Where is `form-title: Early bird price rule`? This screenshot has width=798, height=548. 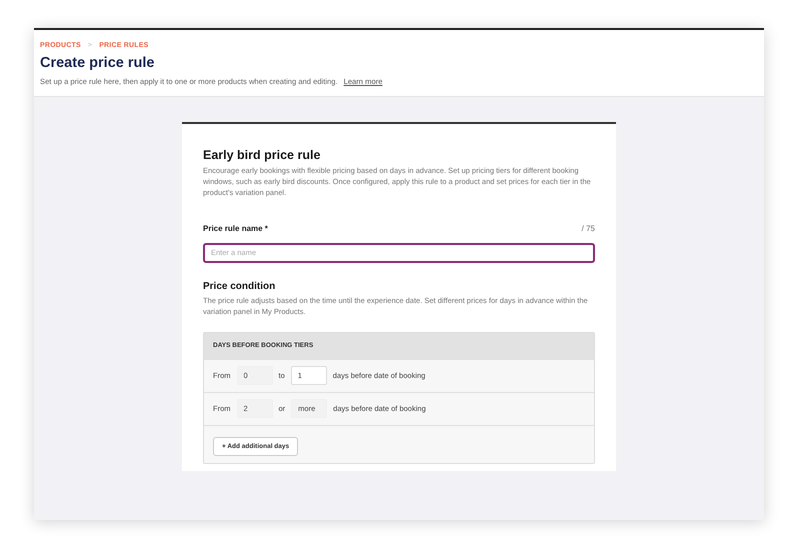
form-title: Early bird price rule is located at coordinates (262, 155).